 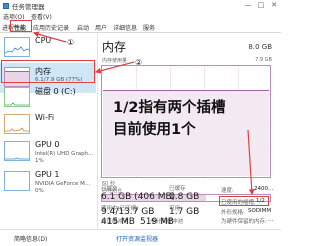 What do you see at coordinates (48, 48) in the screenshot?
I see `sidebar-item-cpu: CPU` at bounding box center [48, 48].